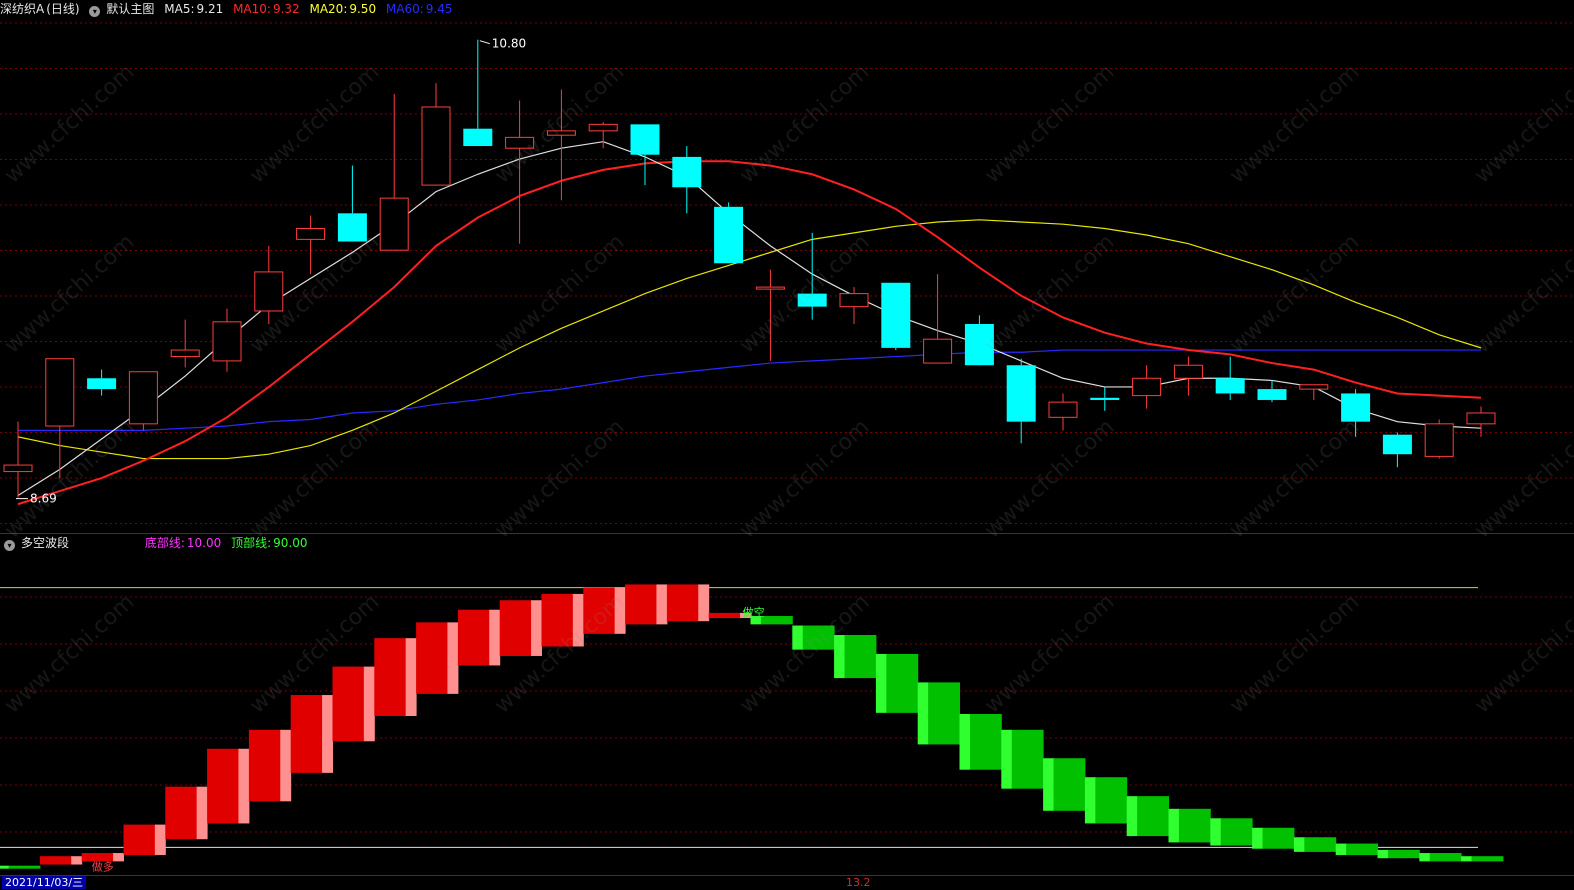 The width and height of the screenshot is (1574, 890). Describe the element at coordinates (9, 545) in the screenshot. I see `indicator-dropdown-icon: ▾` at that location.